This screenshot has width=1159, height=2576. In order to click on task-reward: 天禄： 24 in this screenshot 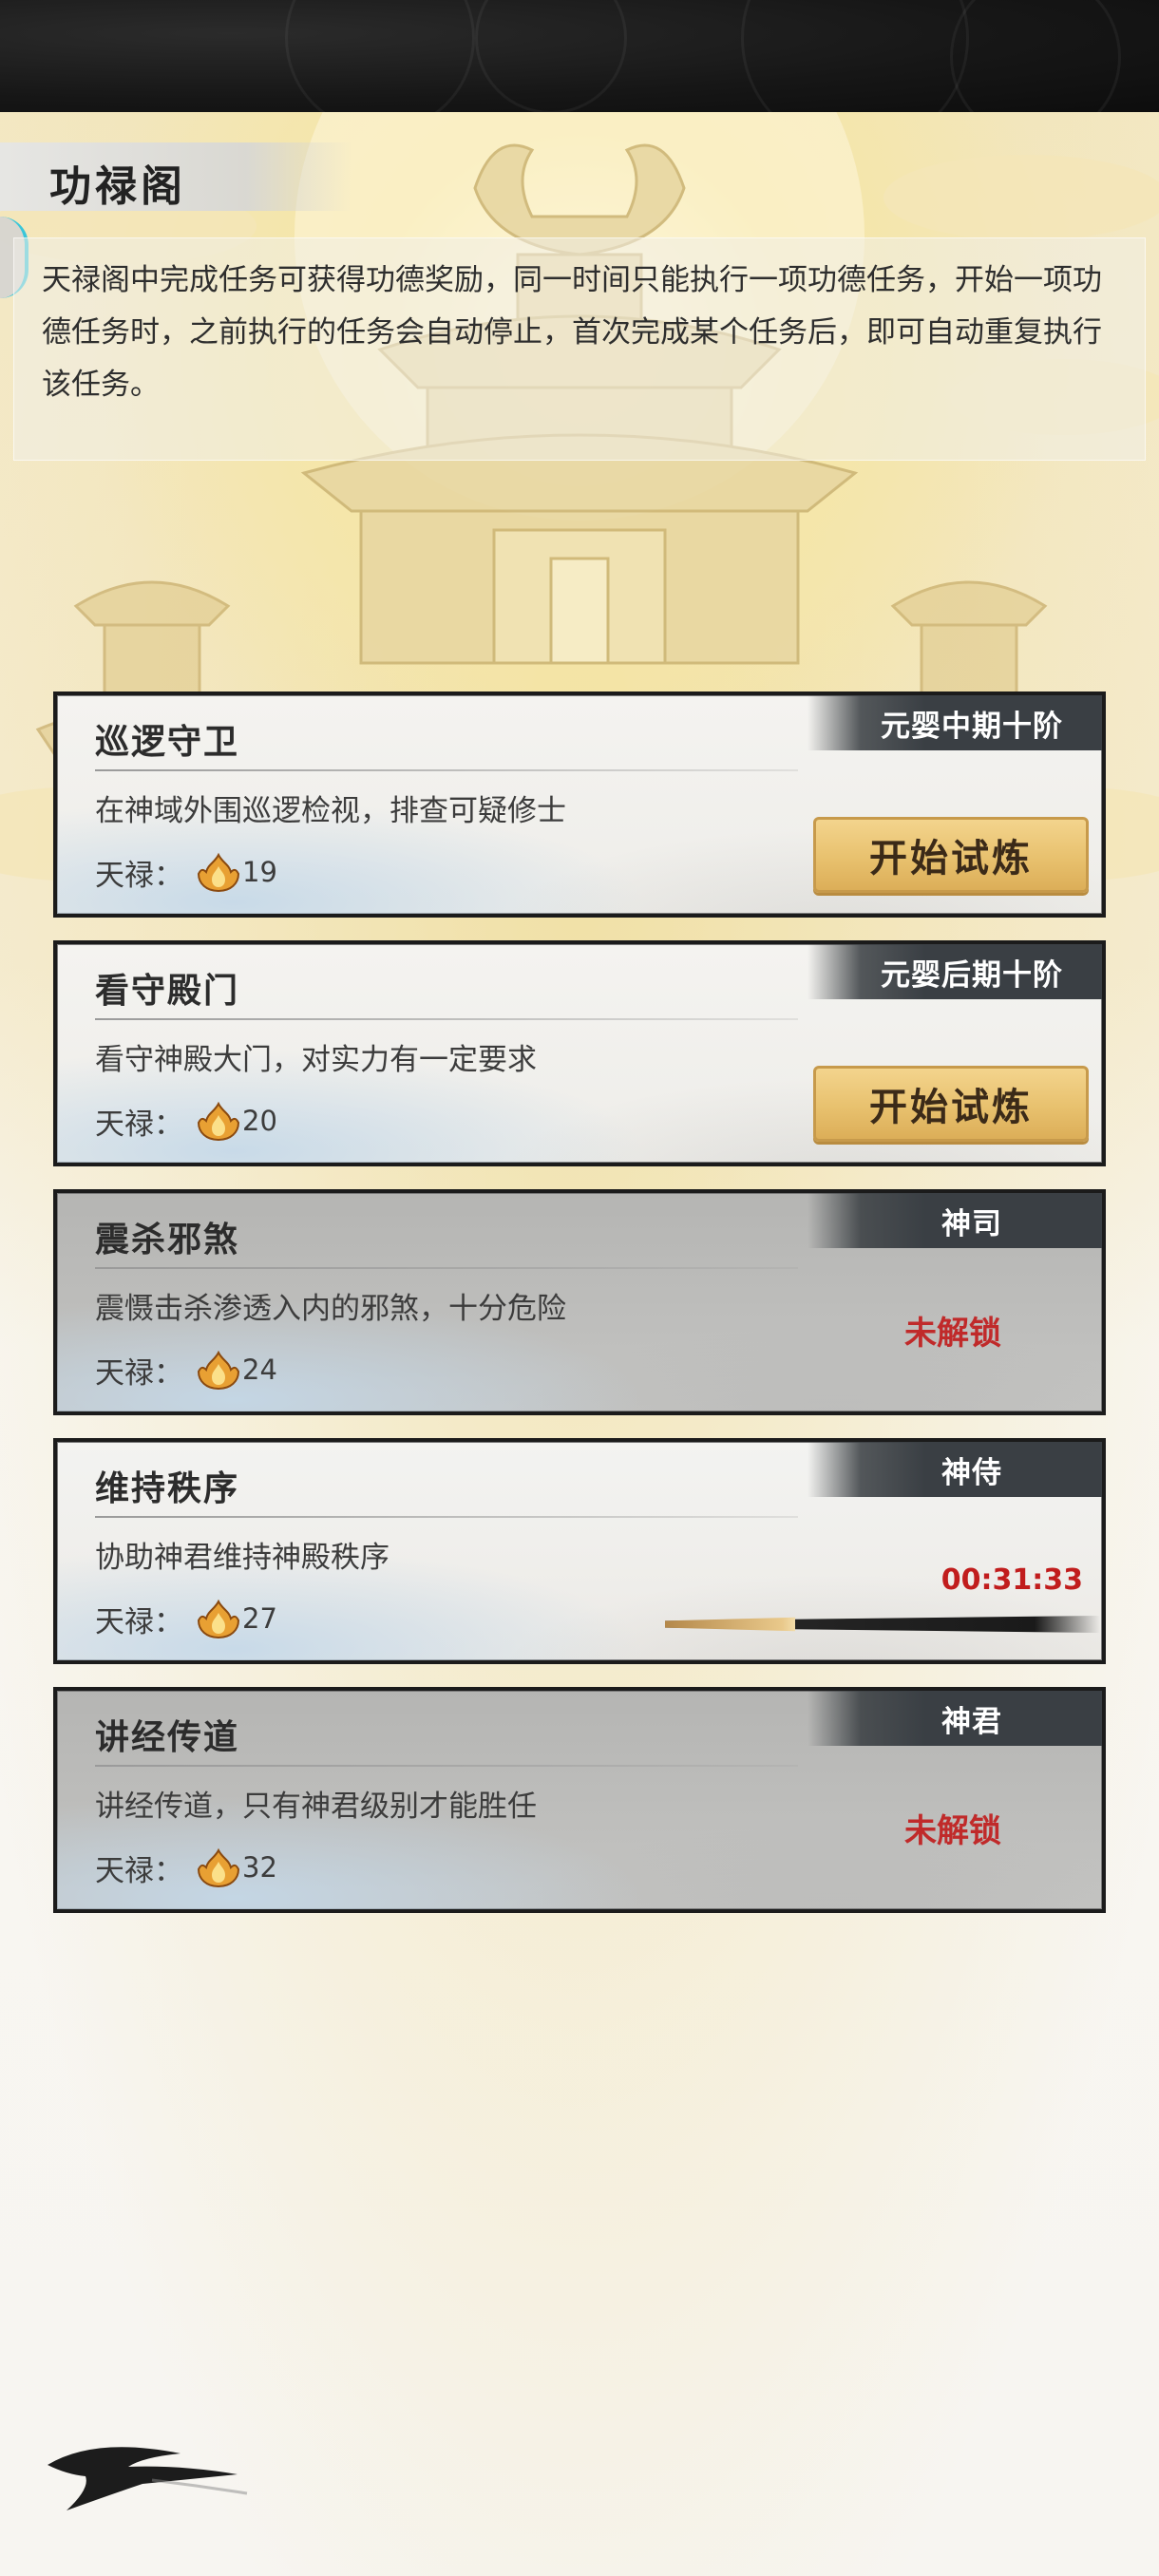, I will do `click(186, 1370)`.